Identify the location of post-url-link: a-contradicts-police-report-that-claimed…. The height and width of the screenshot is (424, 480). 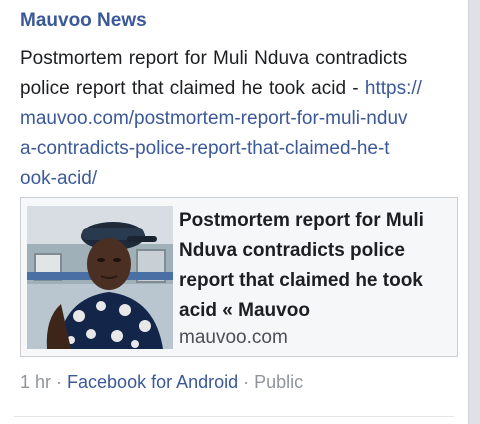
(236, 149).